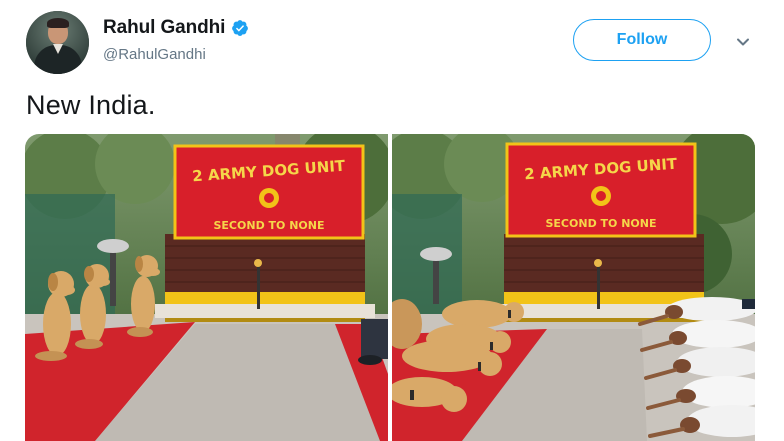 The image size is (784, 441). What do you see at coordinates (240, 28) in the screenshot?
I see `verified-badge-icon` at bounding box center [240, 28].